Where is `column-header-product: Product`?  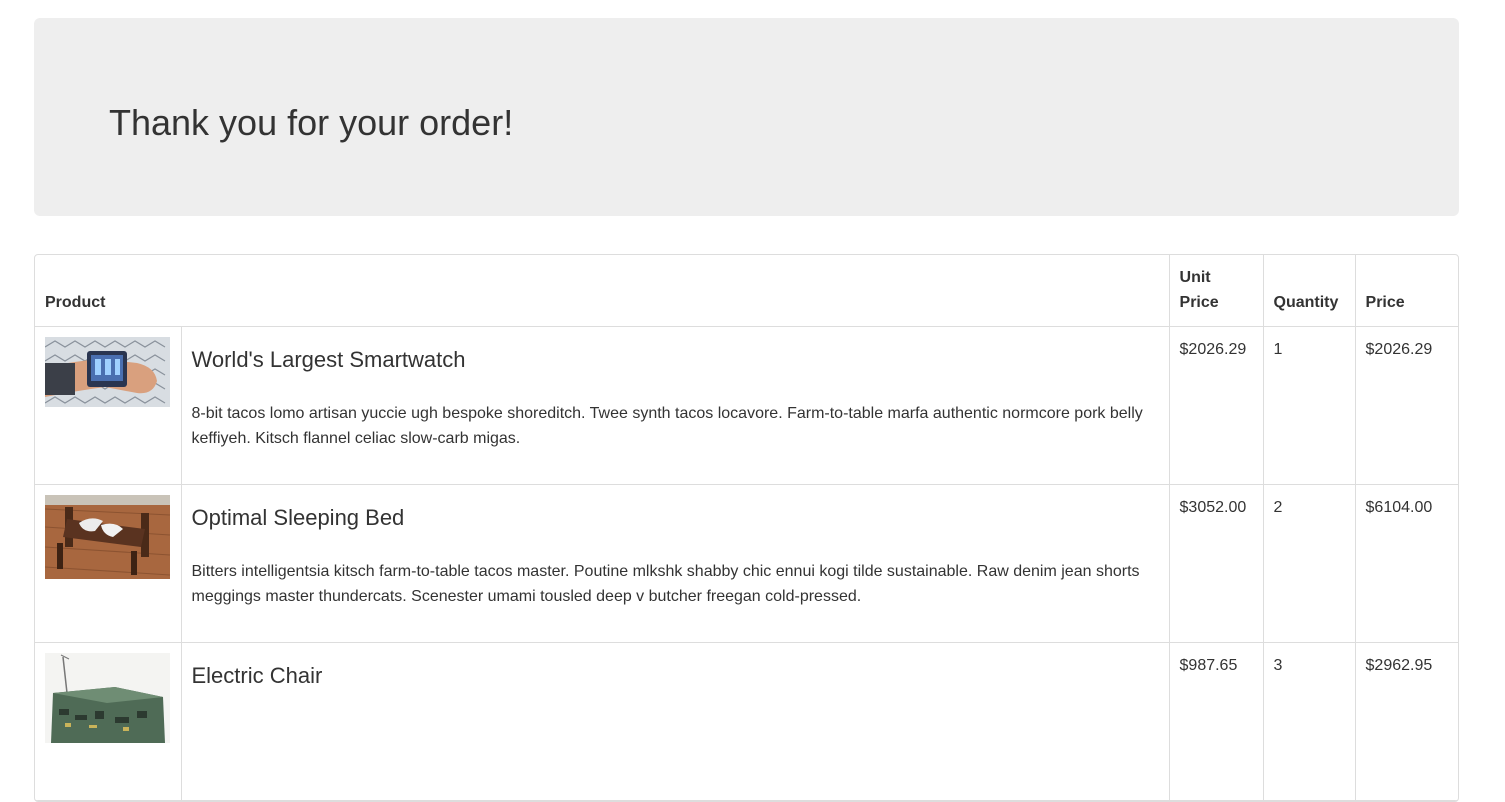
column-header-product: Product is located at coordinates (602, 291).